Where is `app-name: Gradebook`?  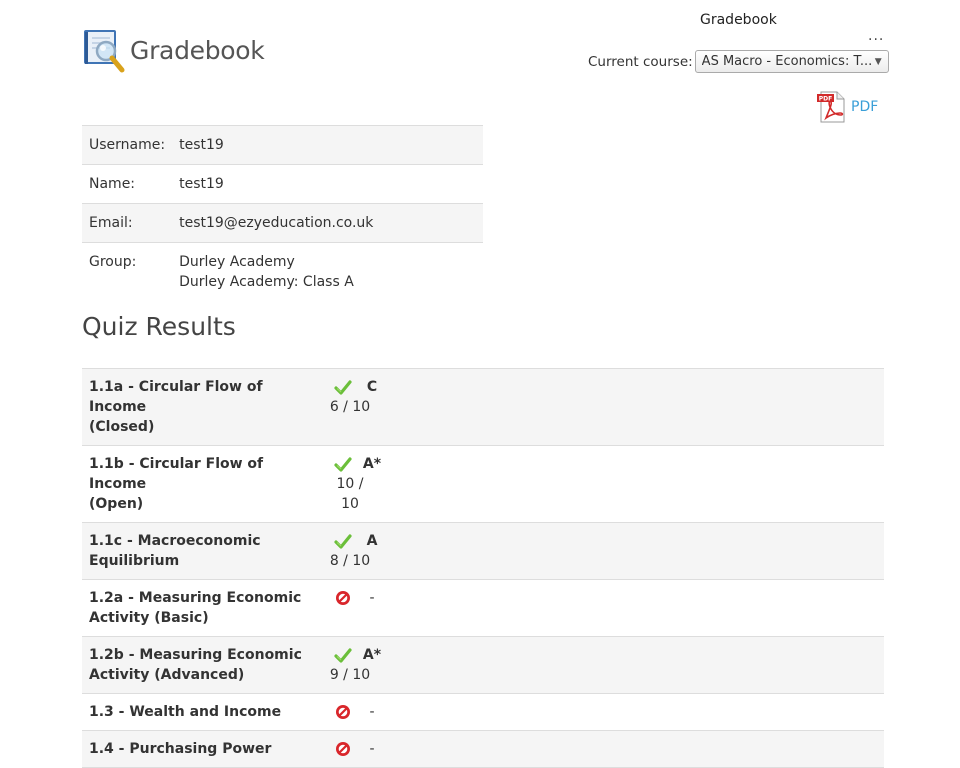
app-name: Gradebook is located at coordinates (197, 50).